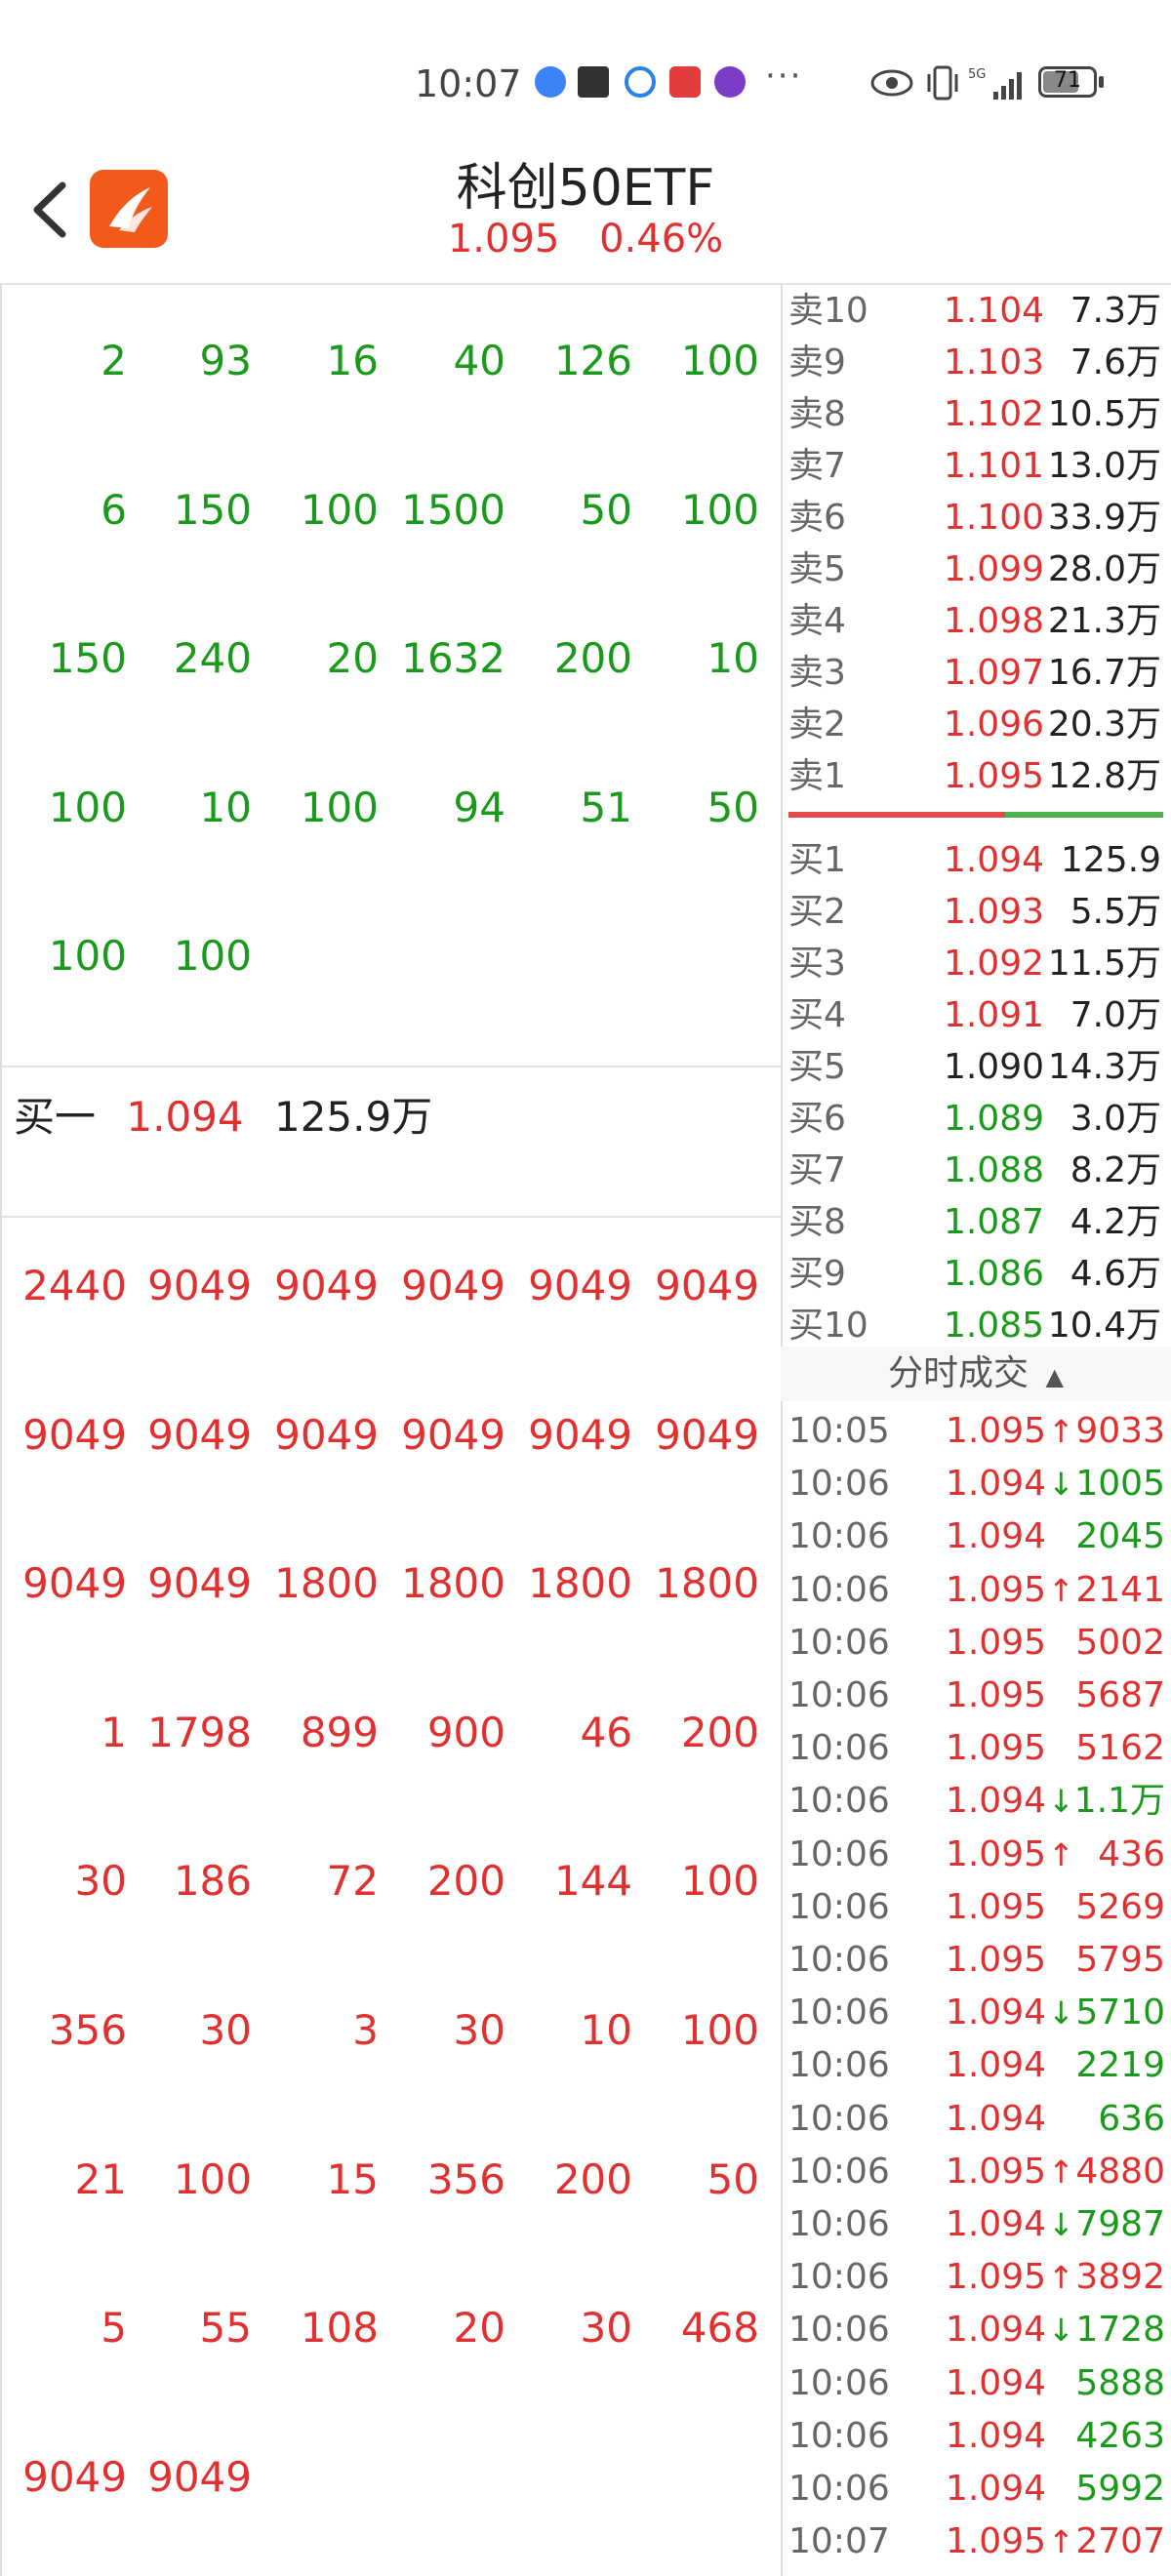 This screenshot has height=2576, width=1171. What do you see at coordinates (817, 1119) in the screenshot?
I see `level-label: 买6` at bounding box center [817, 1119].